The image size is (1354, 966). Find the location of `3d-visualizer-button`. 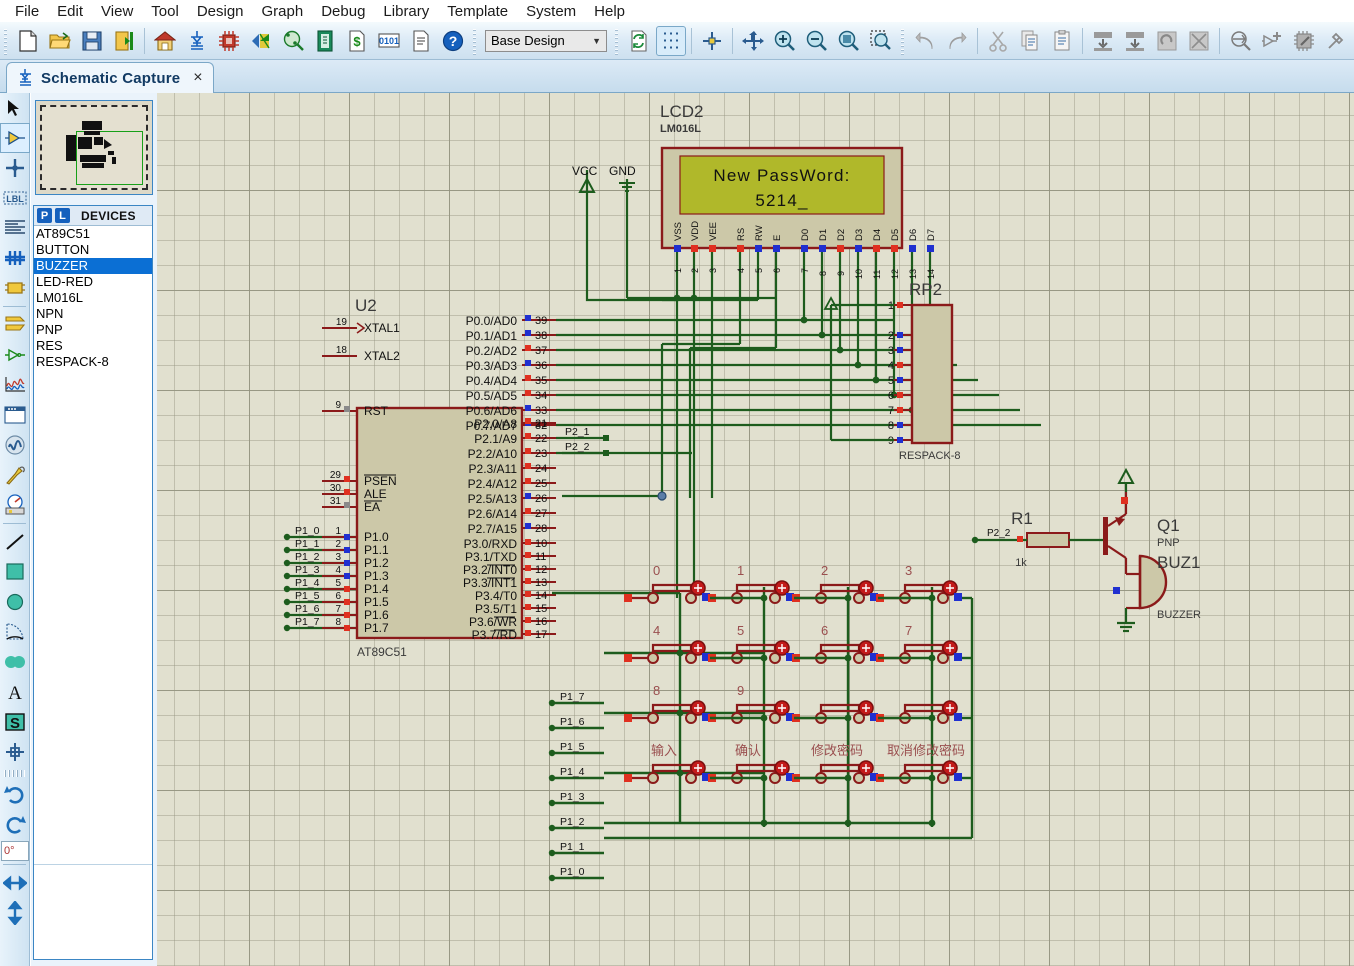

3d-visualizer-button is located at coordinates (261, 41).